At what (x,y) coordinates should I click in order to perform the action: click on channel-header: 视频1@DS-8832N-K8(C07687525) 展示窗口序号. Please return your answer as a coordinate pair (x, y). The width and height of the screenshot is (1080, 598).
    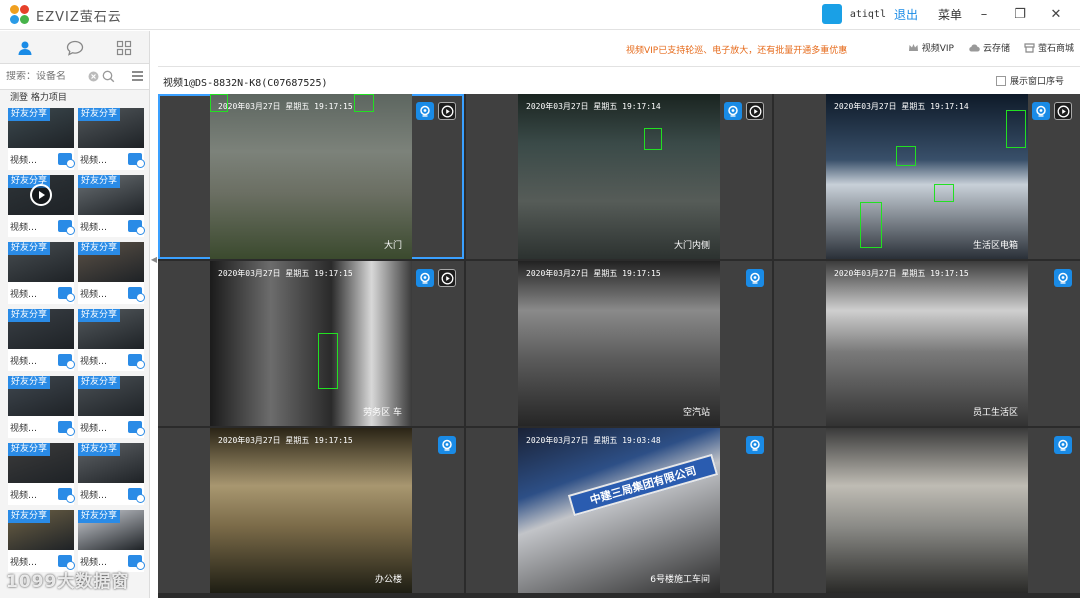
    Looking at the image, I should click on (619, 81).